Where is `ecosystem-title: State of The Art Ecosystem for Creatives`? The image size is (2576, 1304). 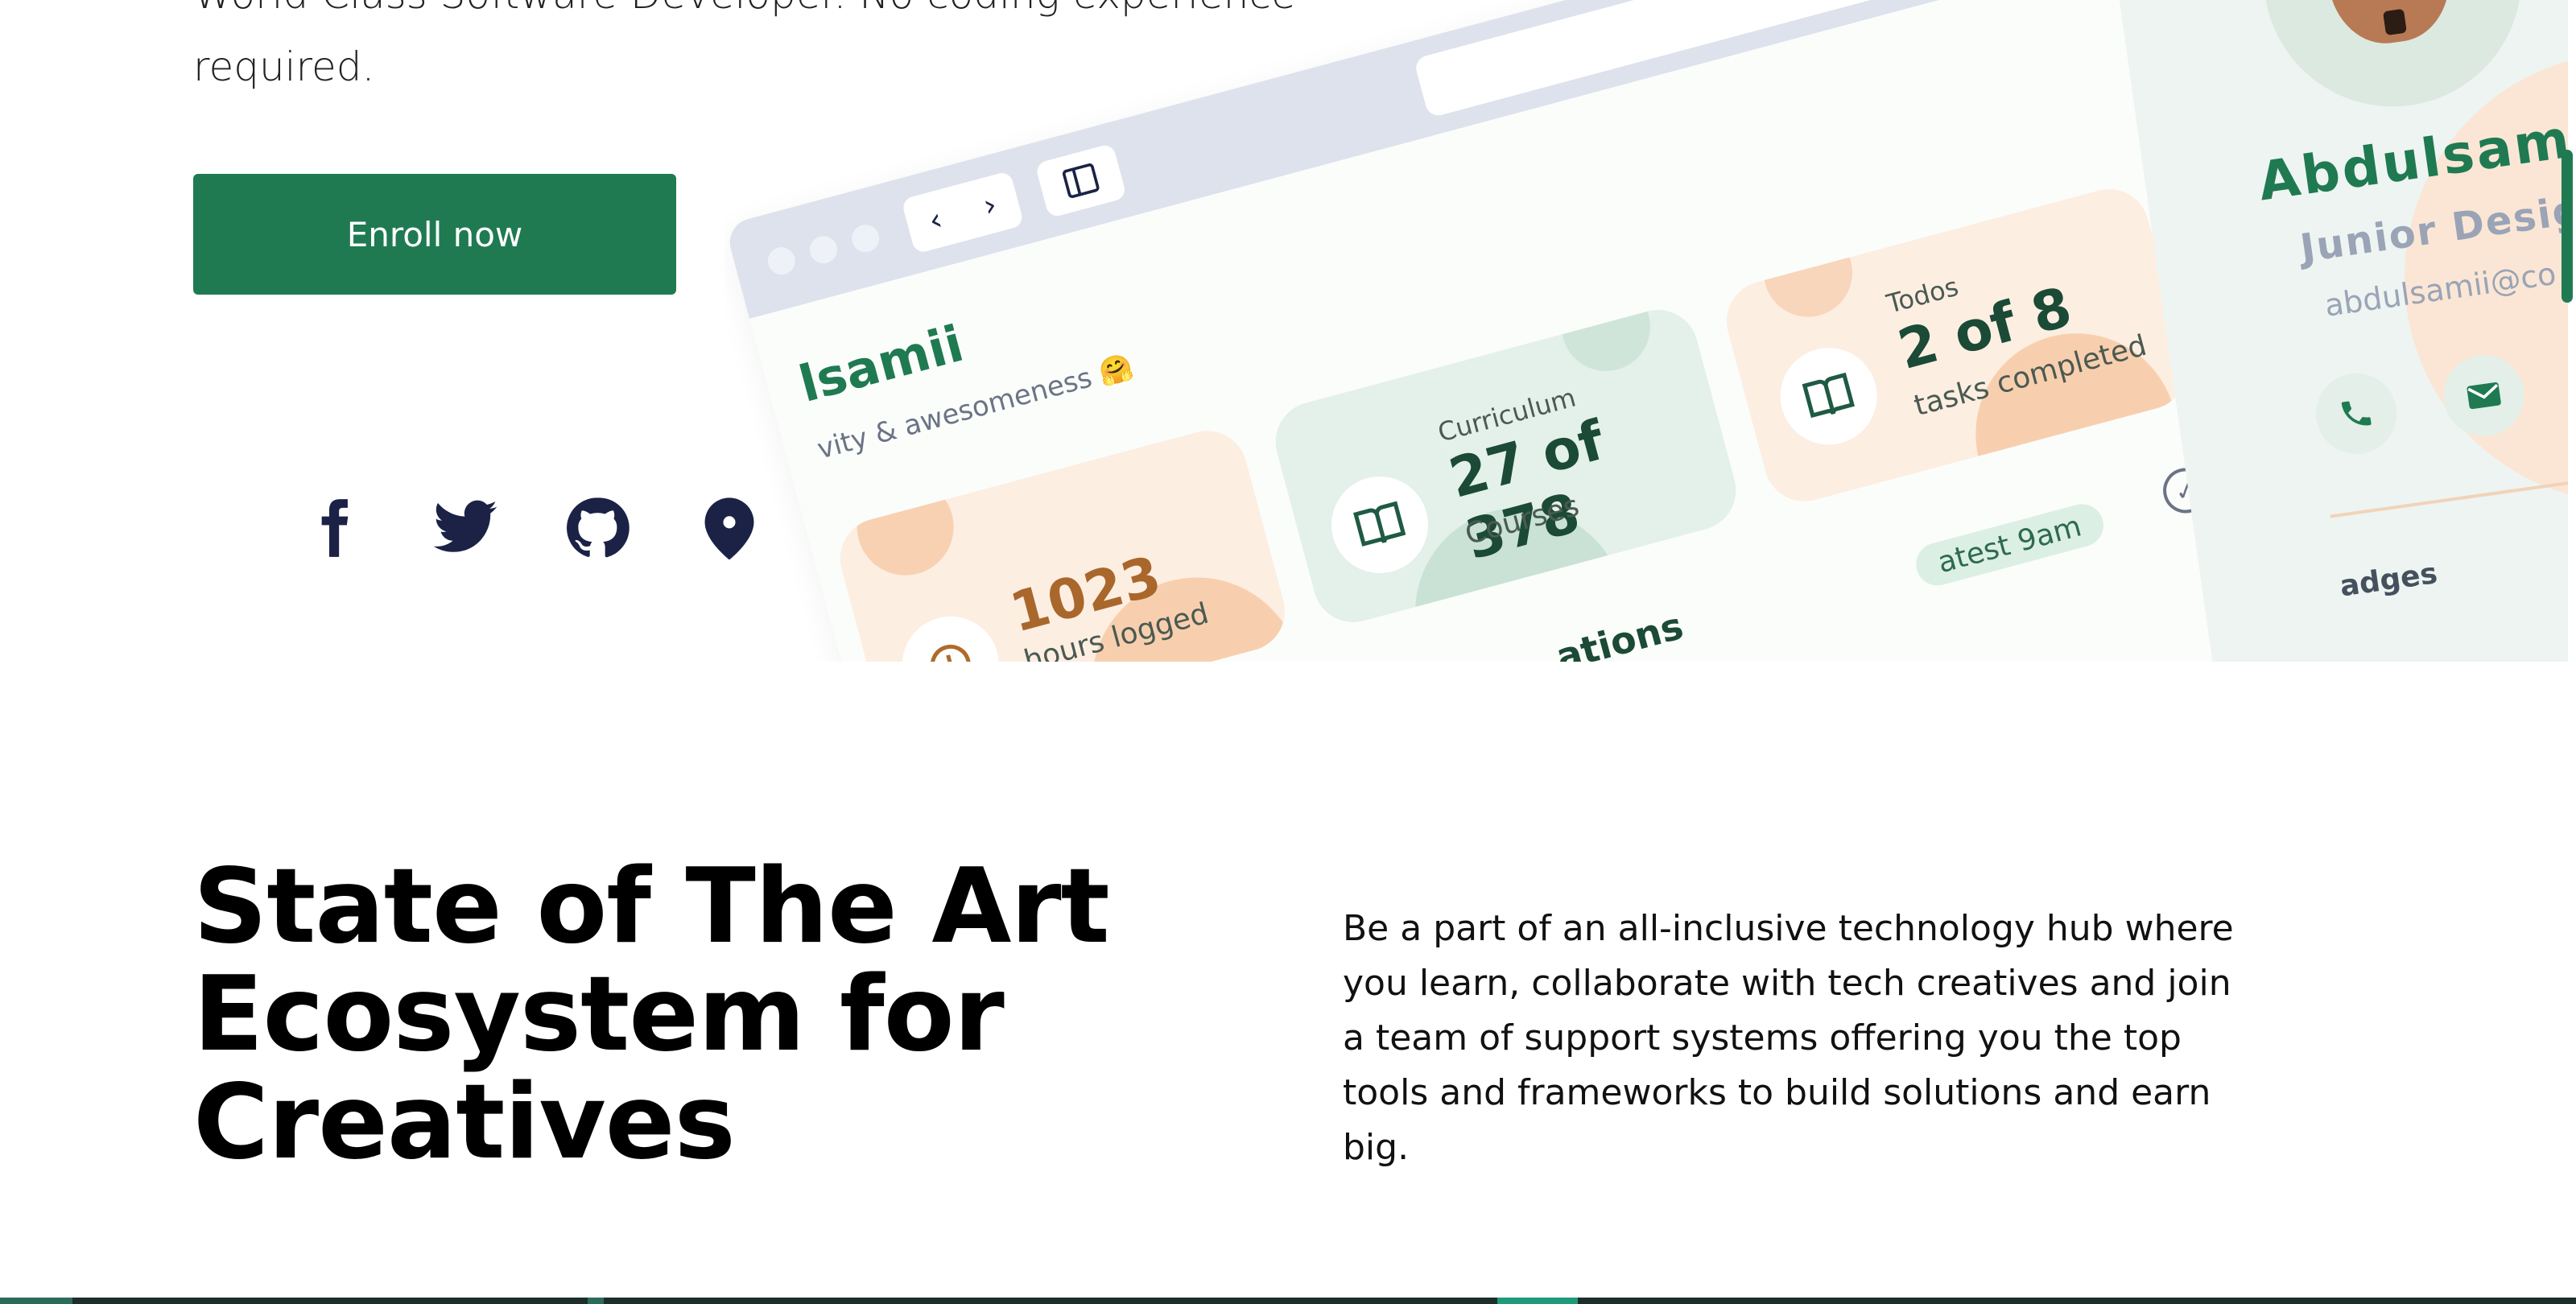
ecosystem-title: State of The Art Ecosystem for Creatives is located at coordinates (651, 1014).